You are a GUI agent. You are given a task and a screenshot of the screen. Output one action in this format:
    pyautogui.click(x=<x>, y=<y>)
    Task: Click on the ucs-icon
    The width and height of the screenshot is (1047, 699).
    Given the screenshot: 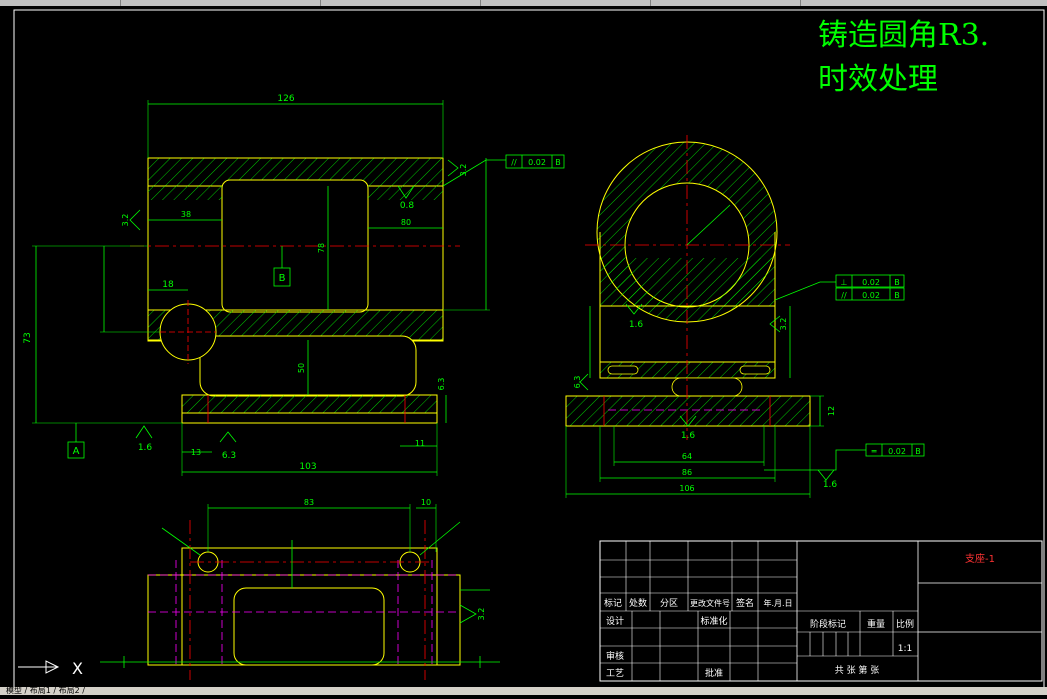 What is the action you would take?
    pyautogui.click(x=39, y=667)
    